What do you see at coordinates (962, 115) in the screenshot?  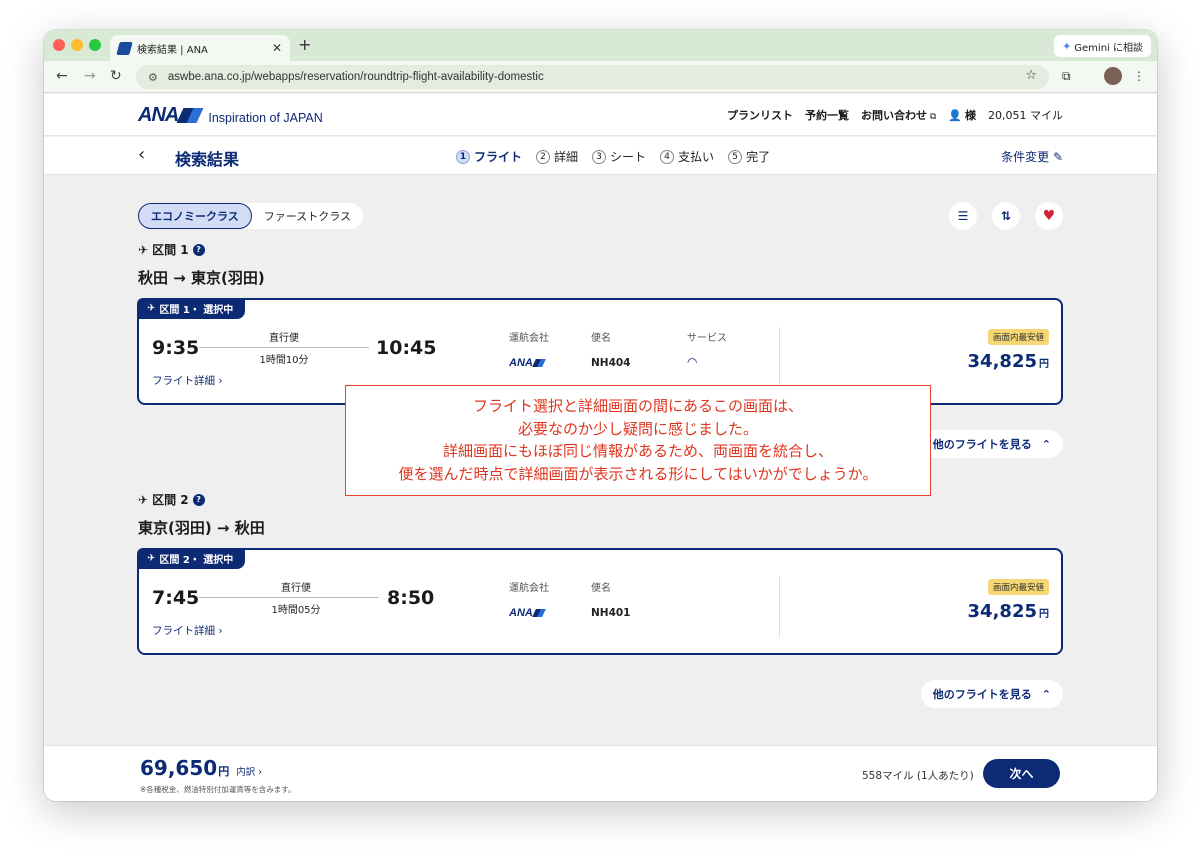 I see `user-menu: 👤 様` at bounding box center [962, 115].